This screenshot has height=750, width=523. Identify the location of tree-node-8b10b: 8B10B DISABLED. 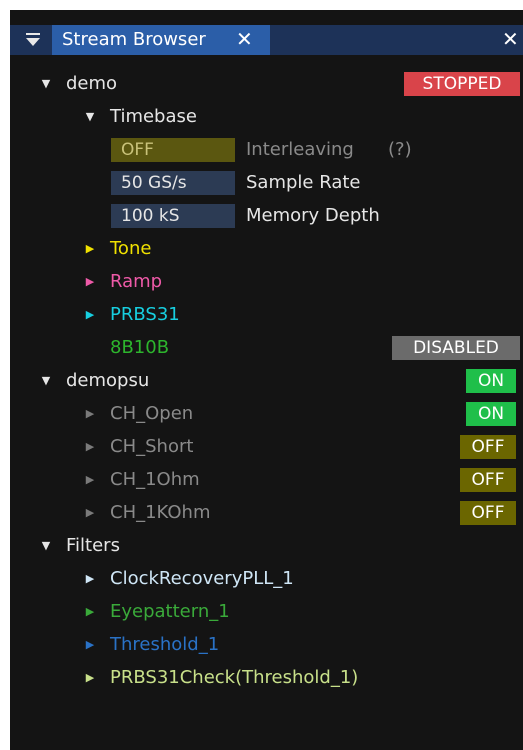
(266, 348).